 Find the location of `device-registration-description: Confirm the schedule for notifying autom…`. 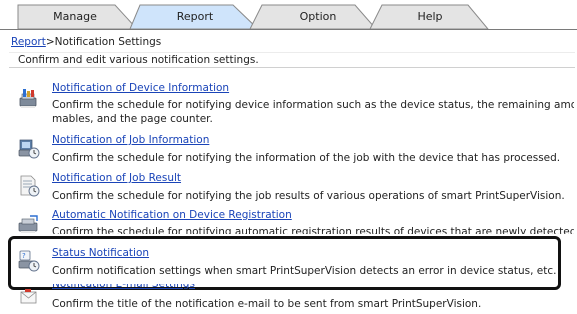

device-registration-description: Confirm the schedule for notifying autom… is located at coordinates (313, 230).